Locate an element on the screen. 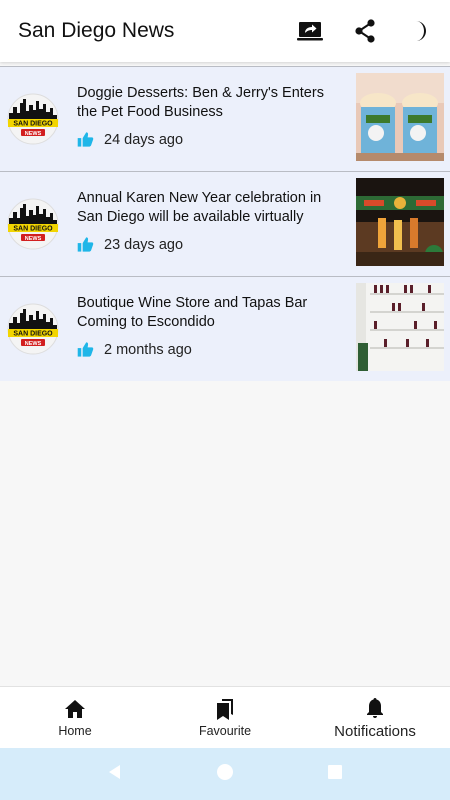 The width and height of the screenshot is (450, 800). article-time: 23 days ago is located at coordinates (144, 244).